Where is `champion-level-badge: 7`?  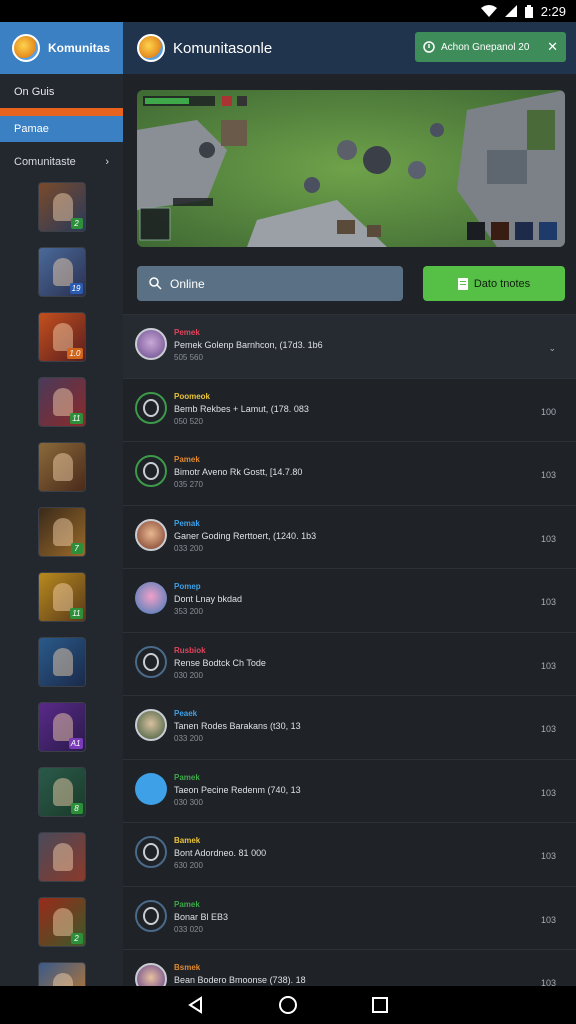 champion-level-badge: 7 is located at coordinates (76, 548).